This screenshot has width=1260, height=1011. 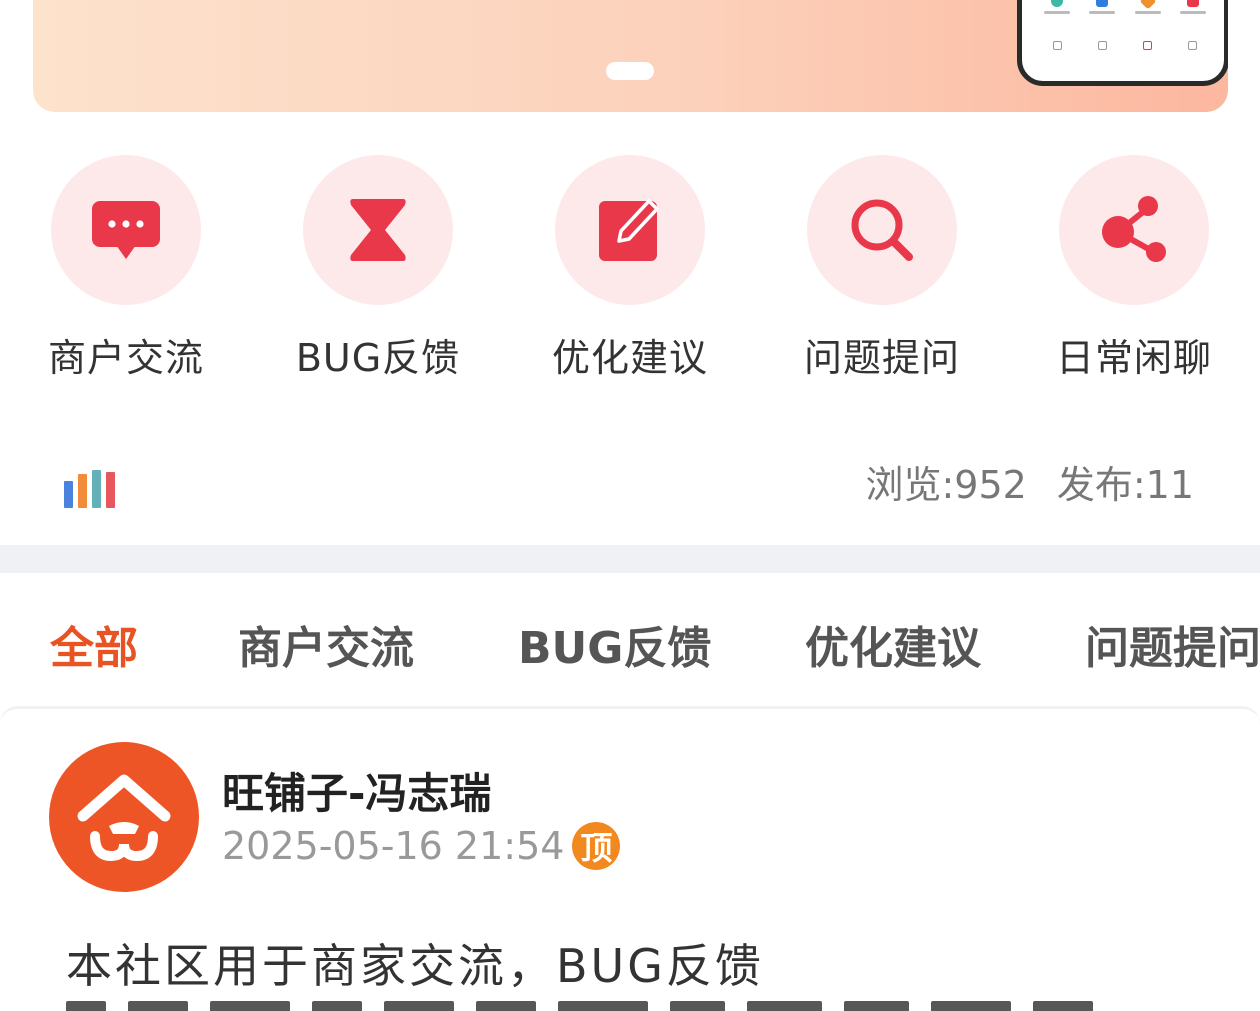 What do you see at coordinates (614, 644) in the screenshot?
I see `tab-bug-feedback: BUG反馈` at bounding box center [614, 644].